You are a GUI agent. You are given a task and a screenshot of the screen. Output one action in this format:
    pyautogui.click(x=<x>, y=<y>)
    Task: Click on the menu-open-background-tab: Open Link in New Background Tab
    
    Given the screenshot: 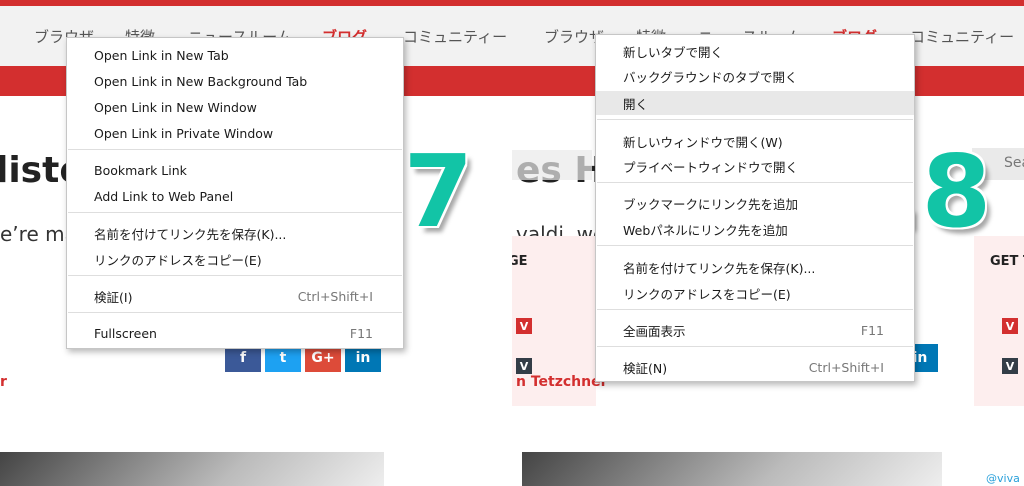 What is the action you would take?
    pyautogui.click(x=235, y=81)
    